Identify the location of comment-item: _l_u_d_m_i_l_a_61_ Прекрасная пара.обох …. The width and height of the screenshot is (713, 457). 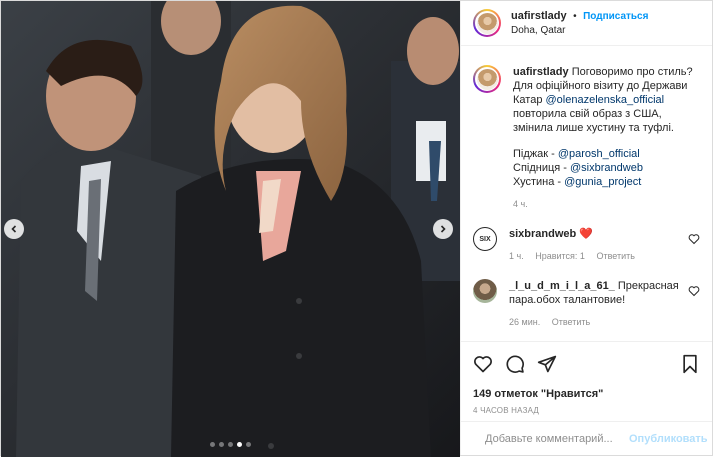
(586, 304).